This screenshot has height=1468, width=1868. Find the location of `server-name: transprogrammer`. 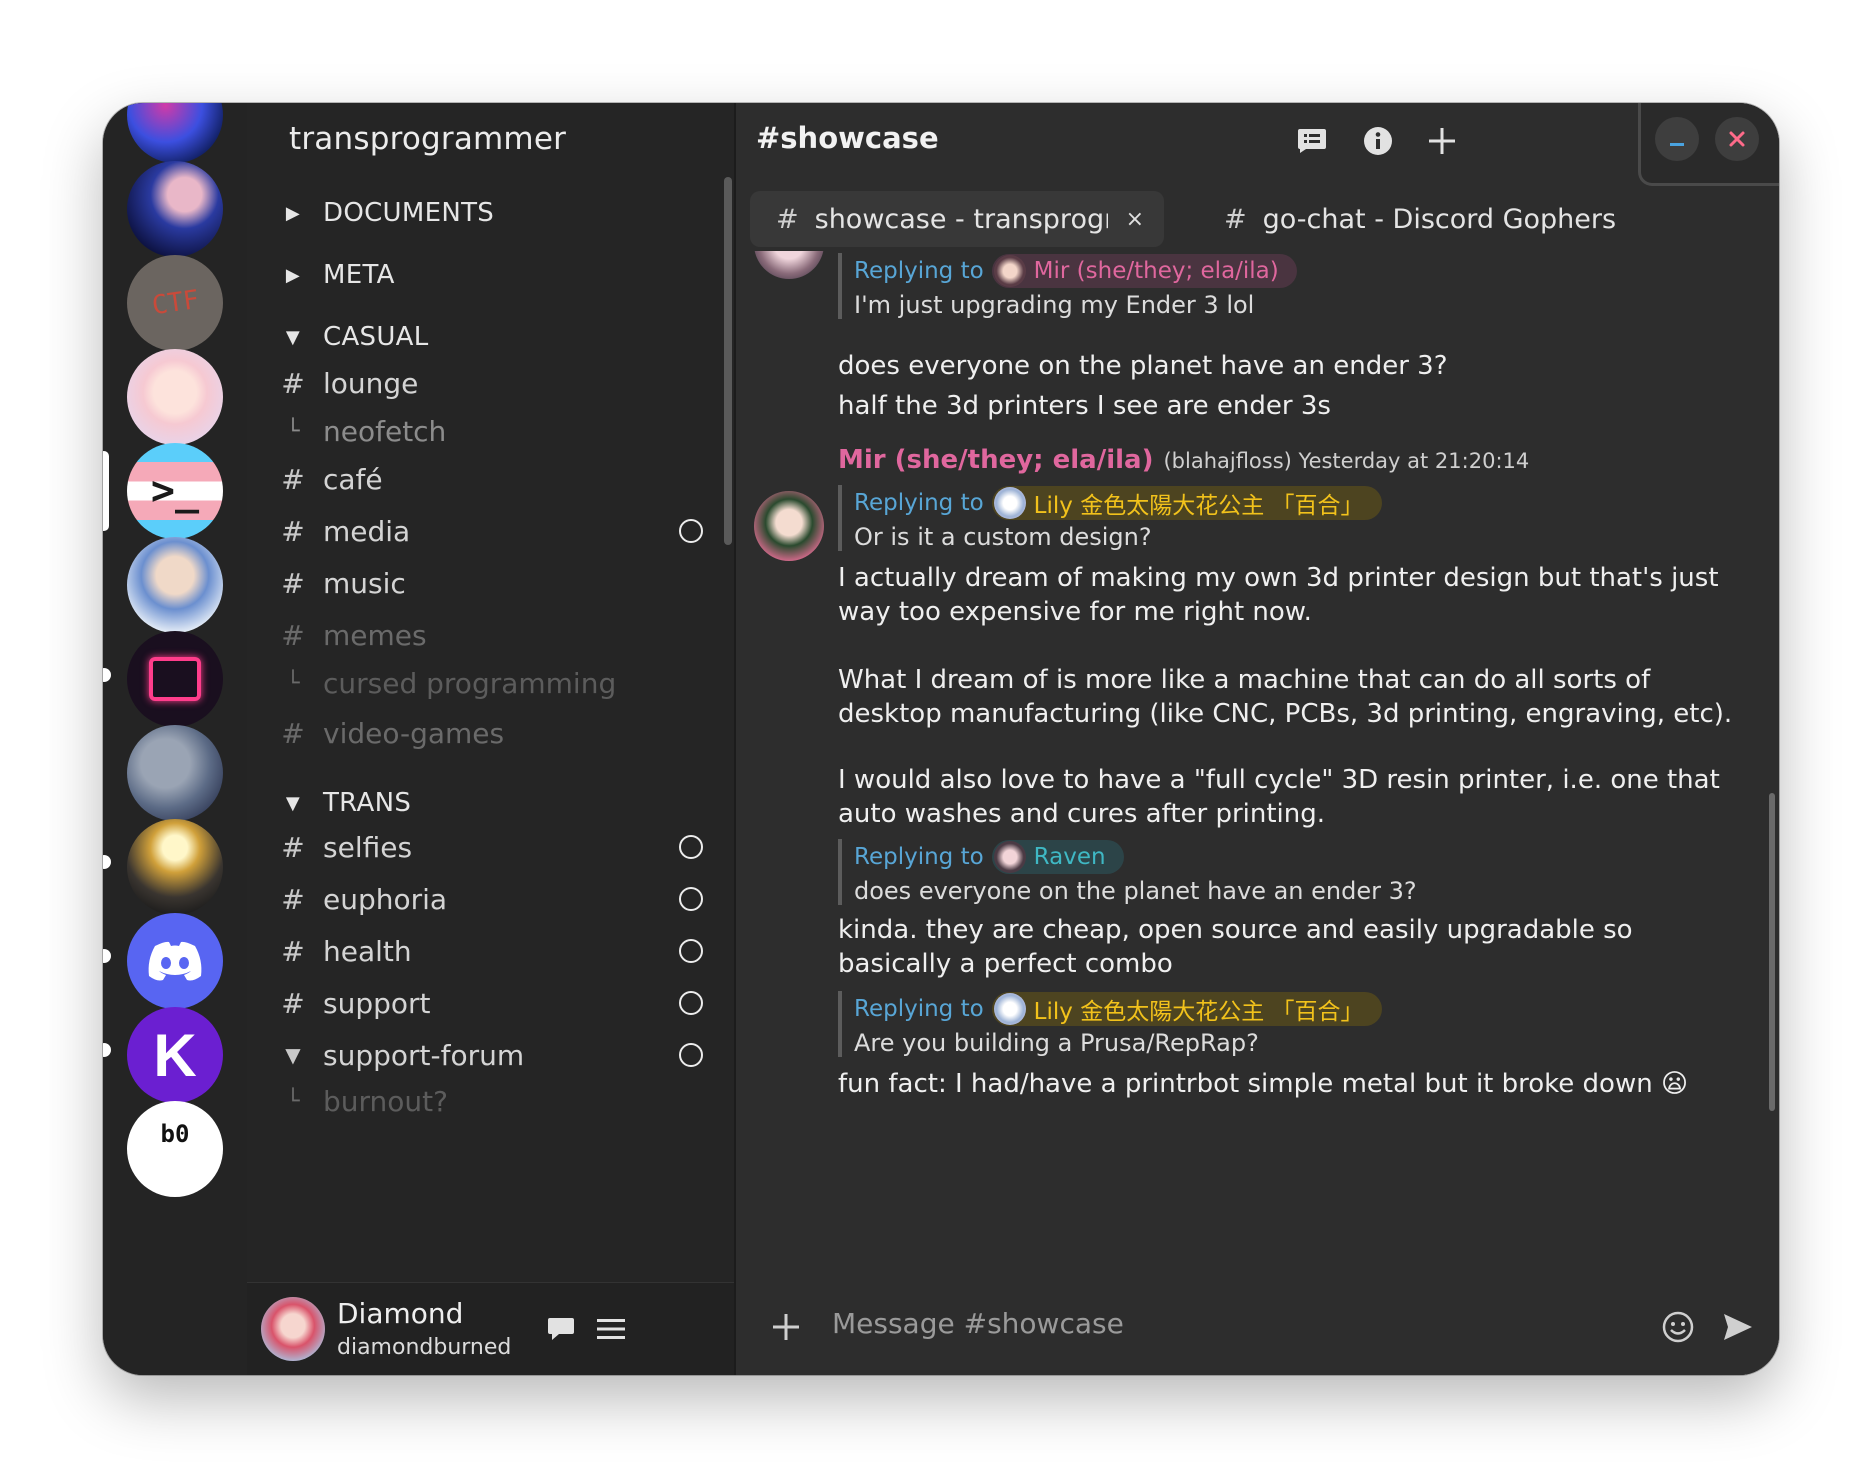

server-name: transprogrammer is located at coordinates (427, 139).